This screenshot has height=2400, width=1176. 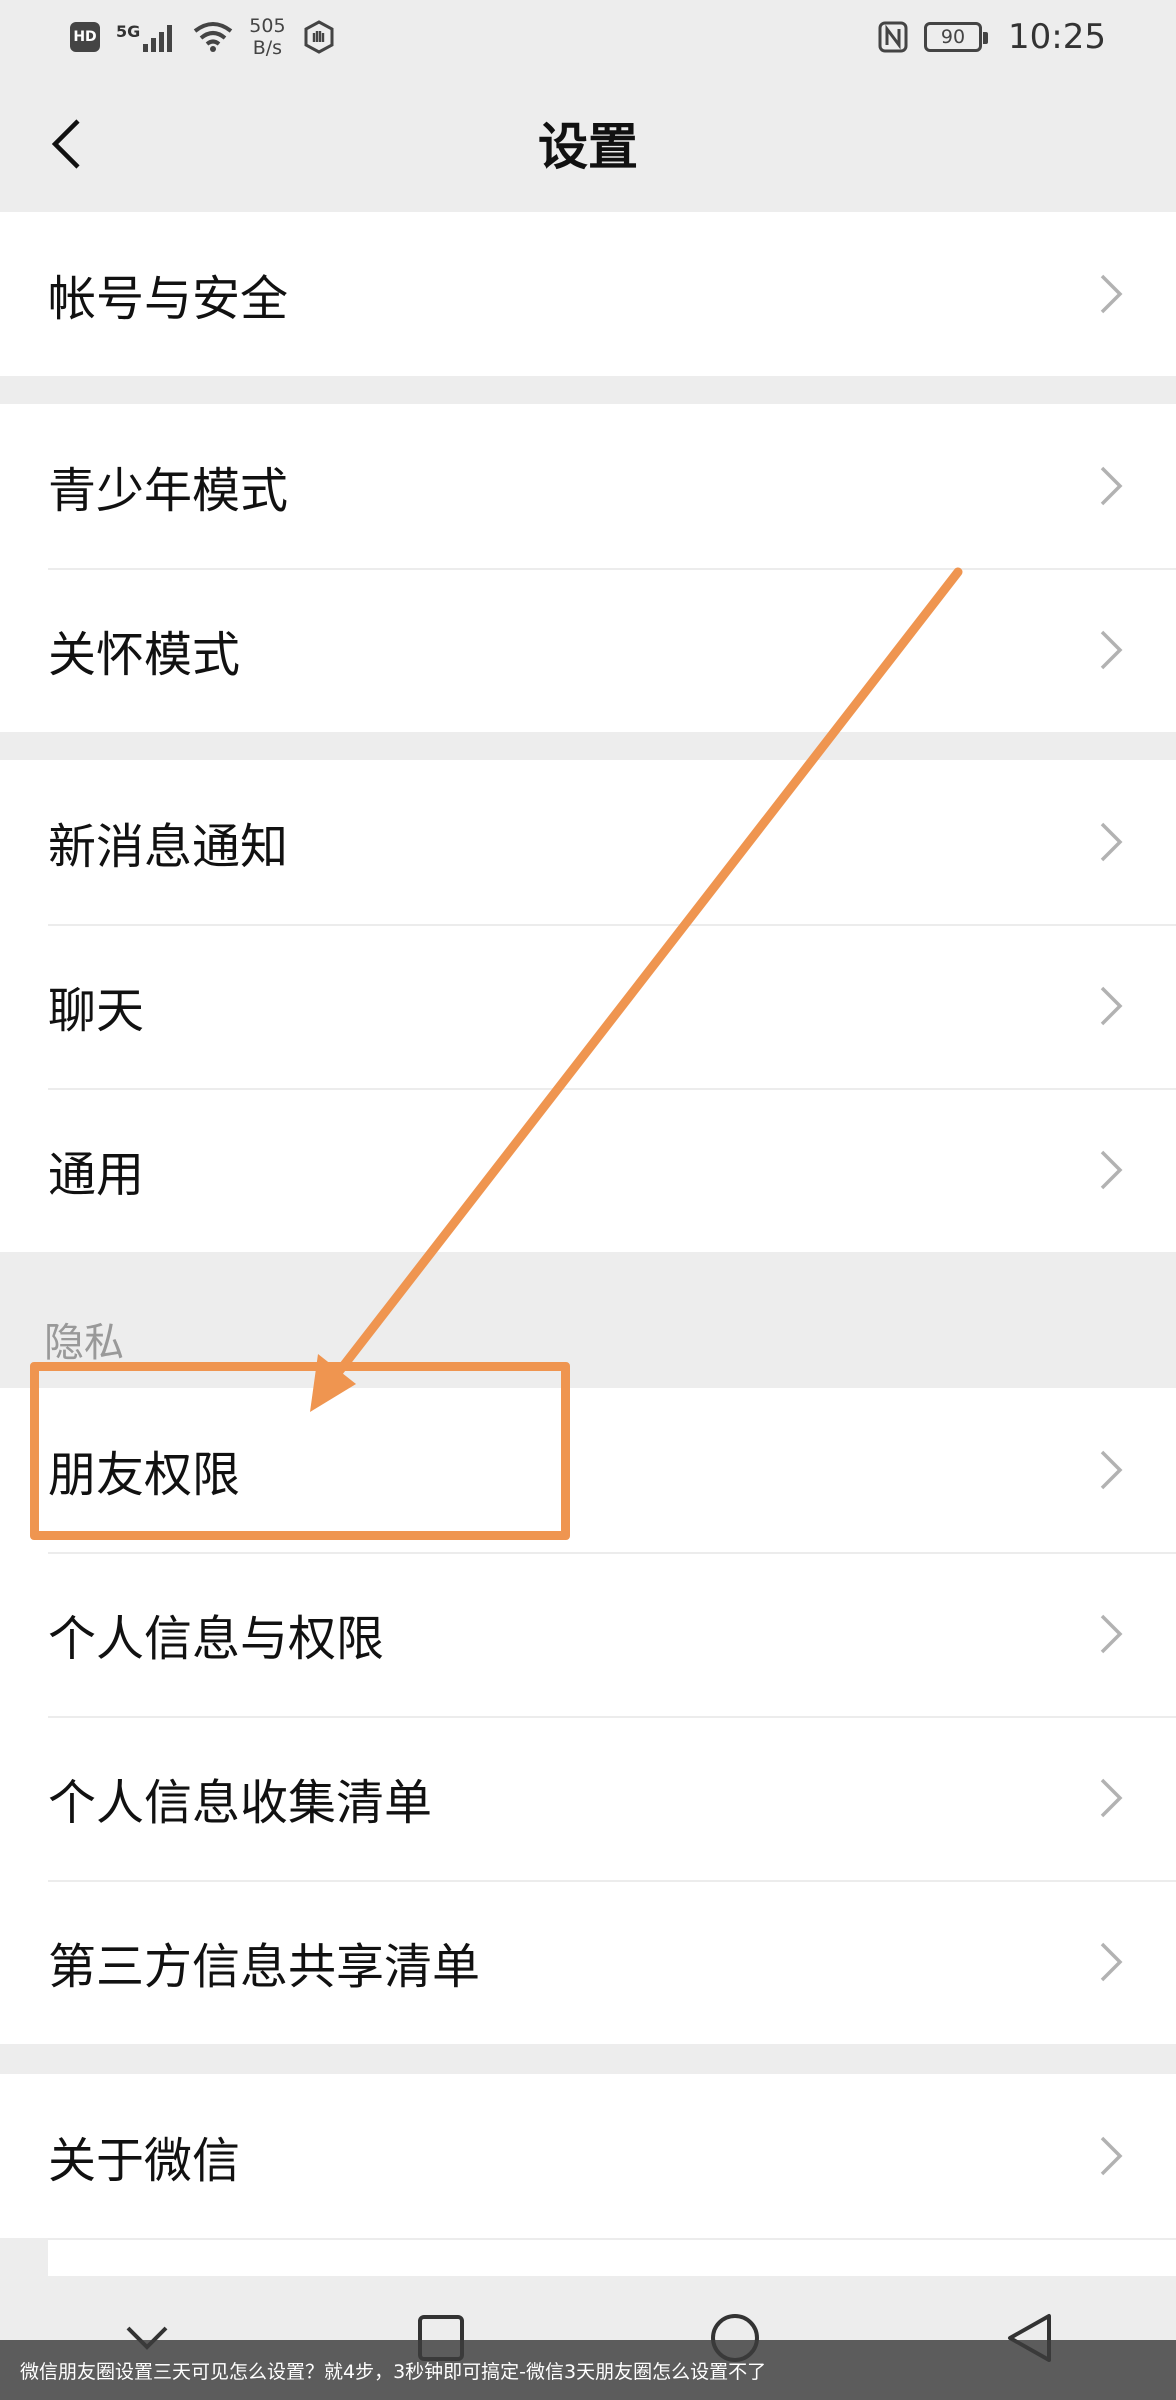 I want to click on network-speed-value: 505, so click(x=267, y=26).